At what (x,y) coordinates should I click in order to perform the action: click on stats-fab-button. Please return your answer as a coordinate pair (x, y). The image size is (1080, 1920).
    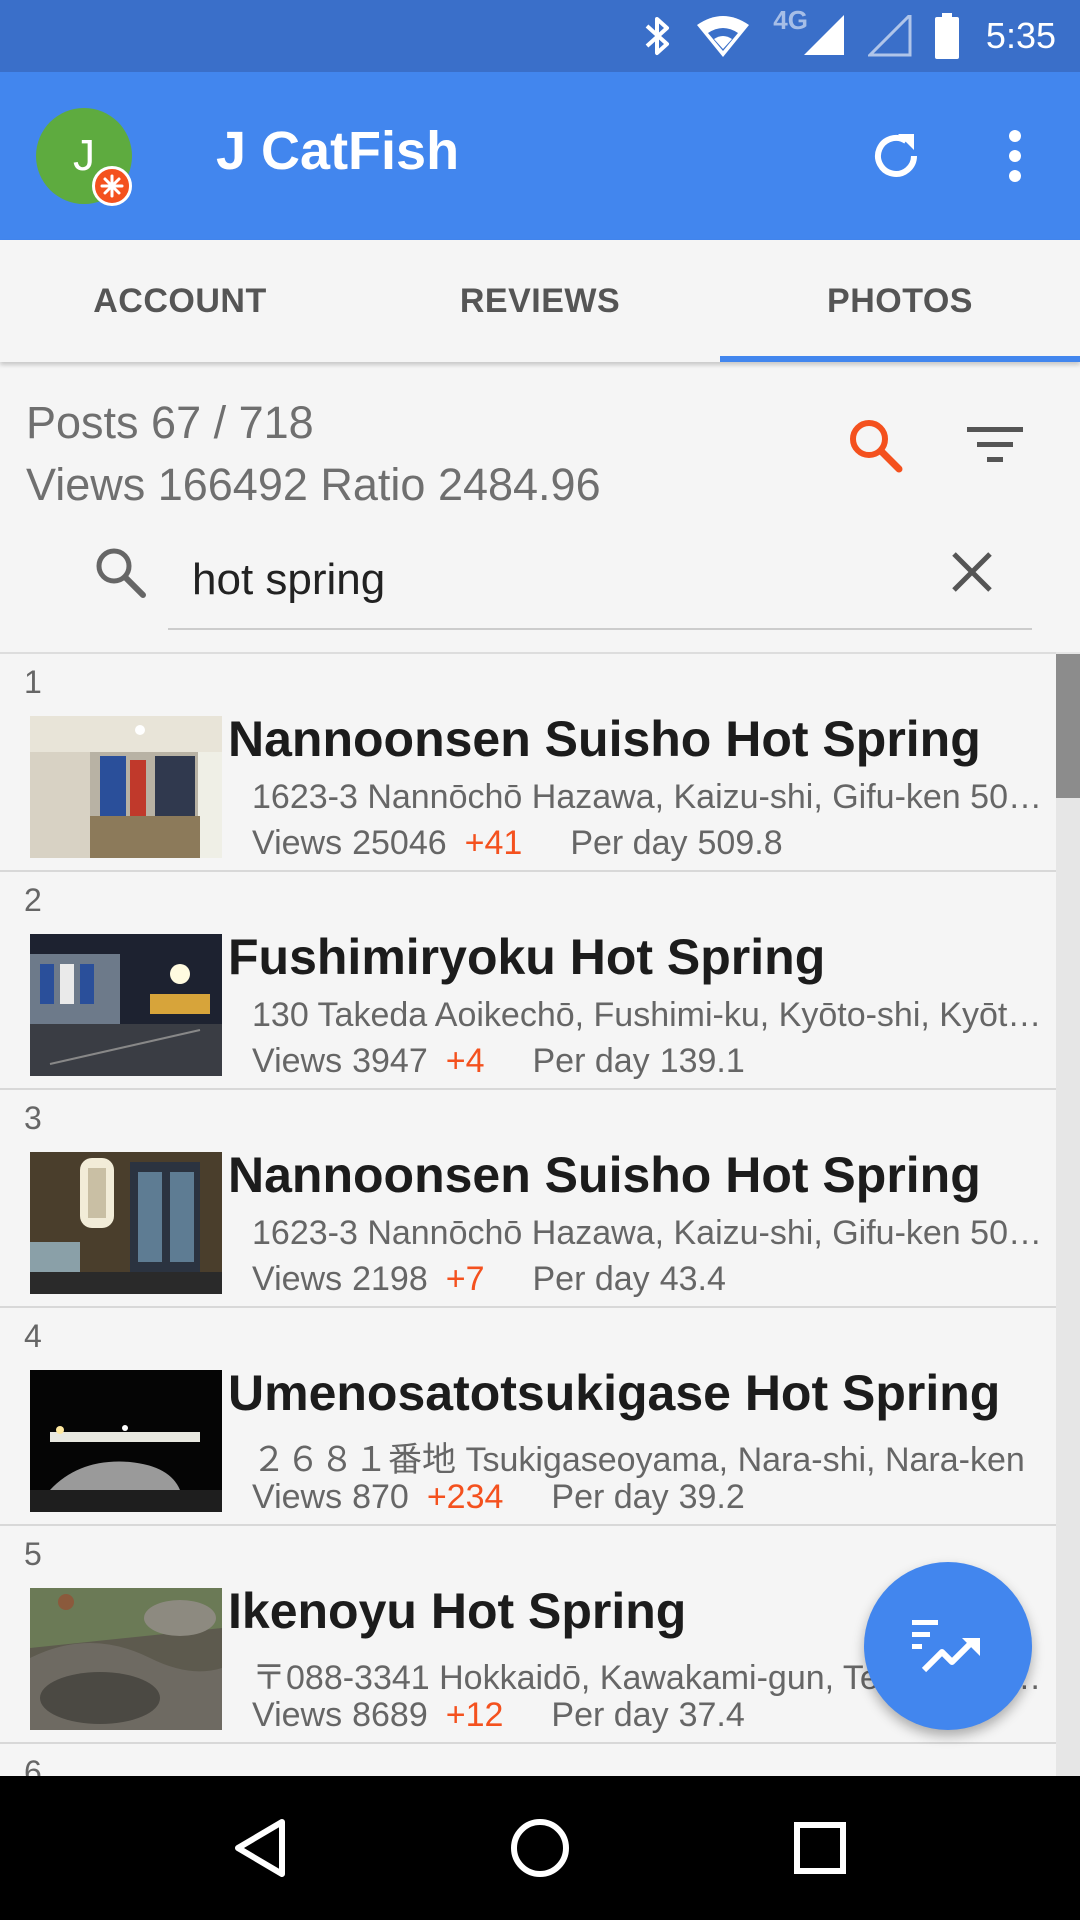
    Looking at the image, I should click on (948, 1646).